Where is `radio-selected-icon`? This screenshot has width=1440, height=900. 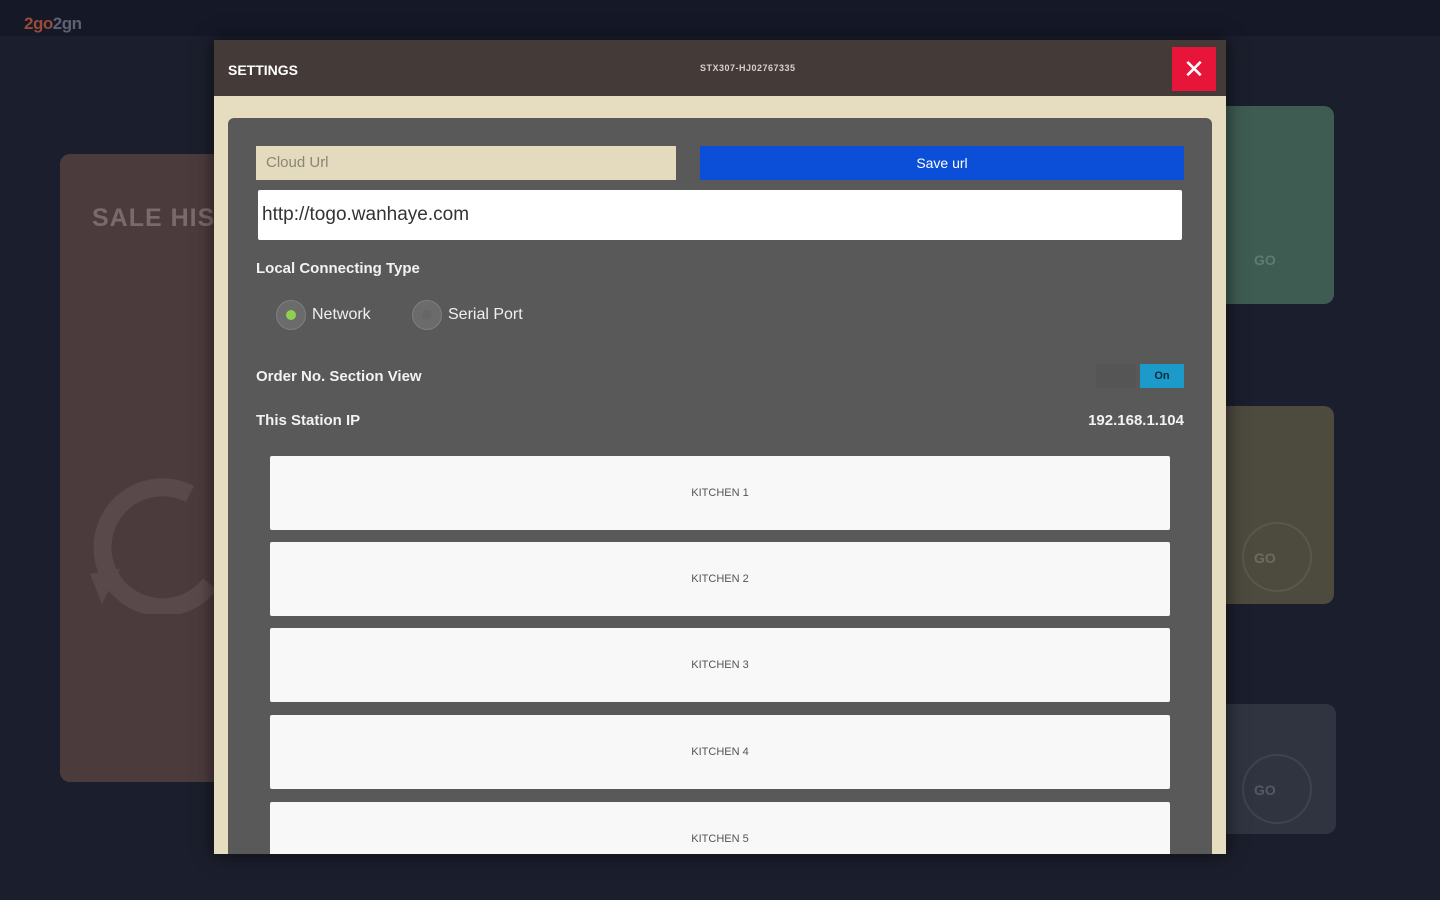
radio-selected-icon is located at coordinates (291, 315).